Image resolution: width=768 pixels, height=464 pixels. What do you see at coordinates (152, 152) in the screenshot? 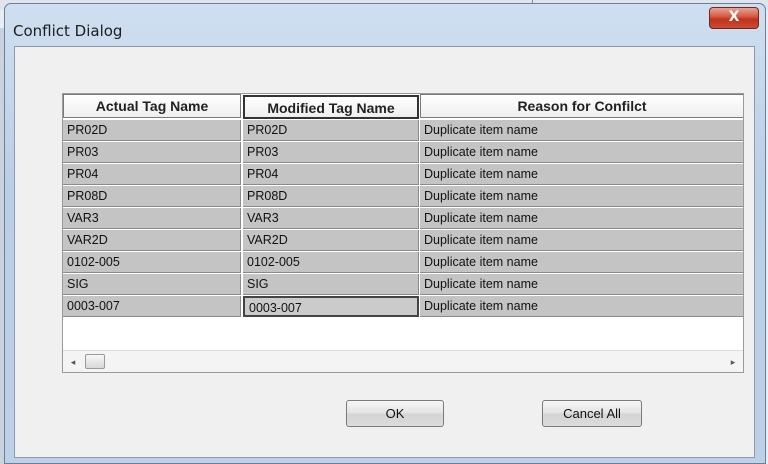
I see `cell-actual-tag-name: PR03` at bounding box center [152, 152].